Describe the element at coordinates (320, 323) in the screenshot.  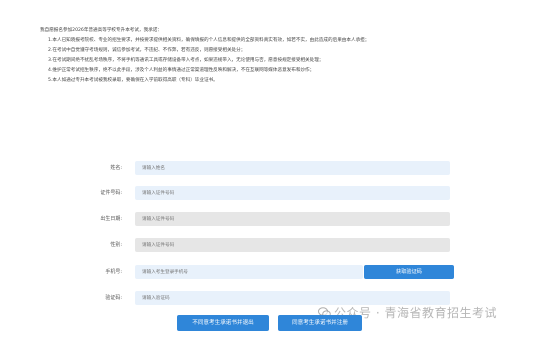
I see `accept-button: 同意考生承诺书并注册` at that location.